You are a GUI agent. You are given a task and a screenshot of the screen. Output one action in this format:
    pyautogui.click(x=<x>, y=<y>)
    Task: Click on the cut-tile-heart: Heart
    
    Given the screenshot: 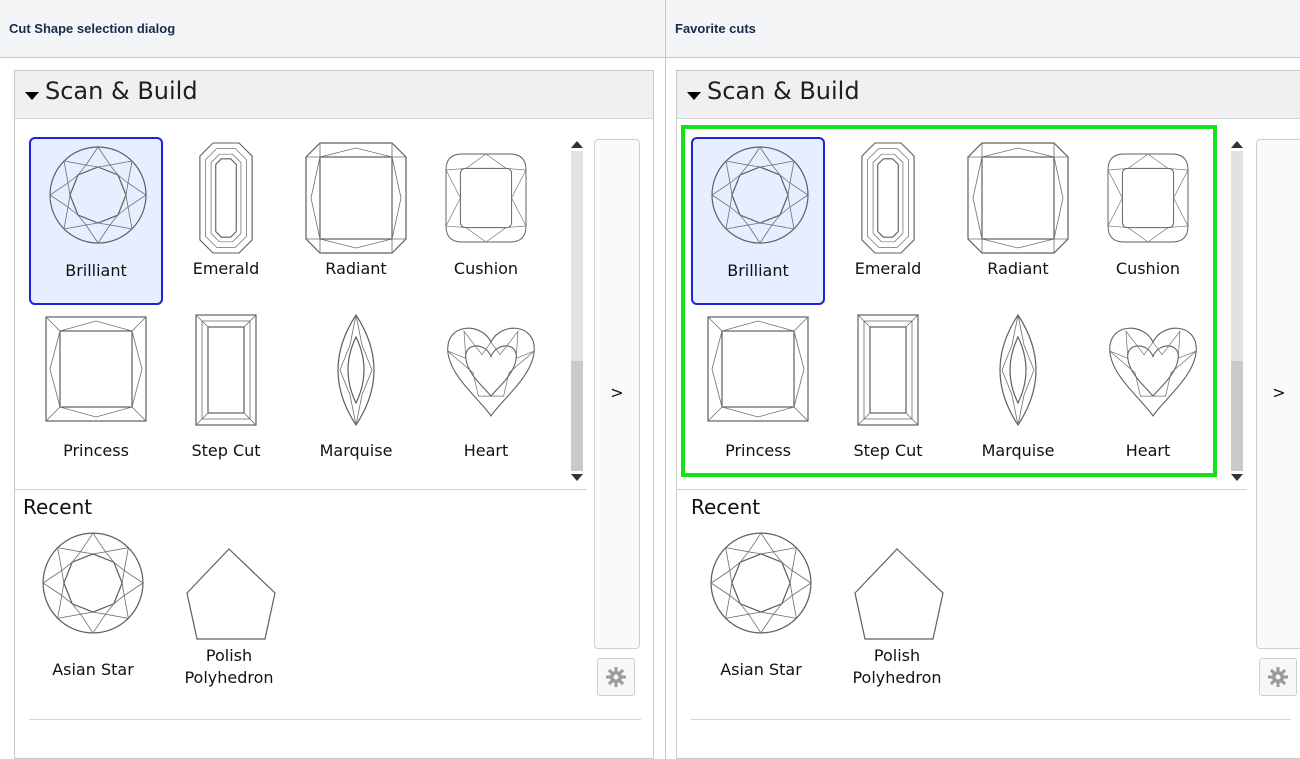 What is the action you would take?
    pyautogui.click(x=486, y=393)
    